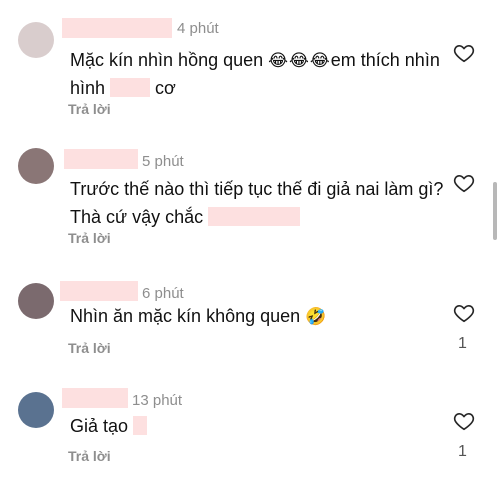 Image resolution: width=500 pixels, height=492 pixels. Describe the element at coordinates (157, 400) in the screenshot. I see `comment-time: 13 phút` at that location.